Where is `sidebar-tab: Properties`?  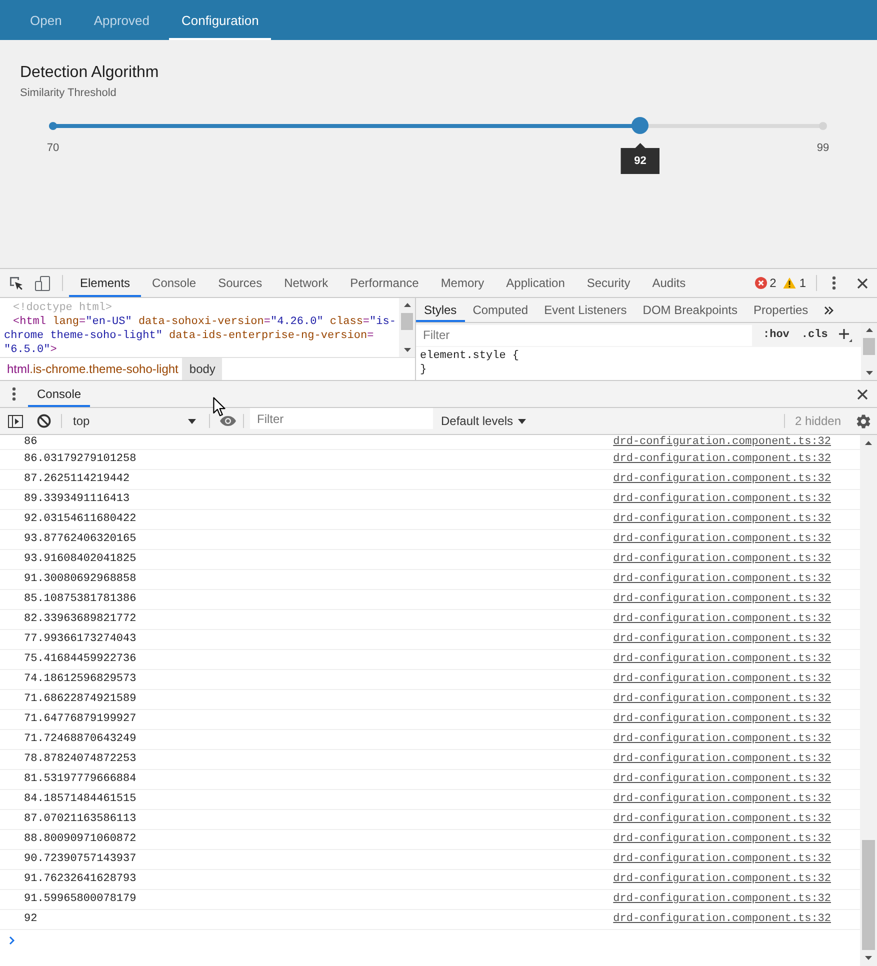 sidebar-tab: Properties is located at coordinates (780, 310).